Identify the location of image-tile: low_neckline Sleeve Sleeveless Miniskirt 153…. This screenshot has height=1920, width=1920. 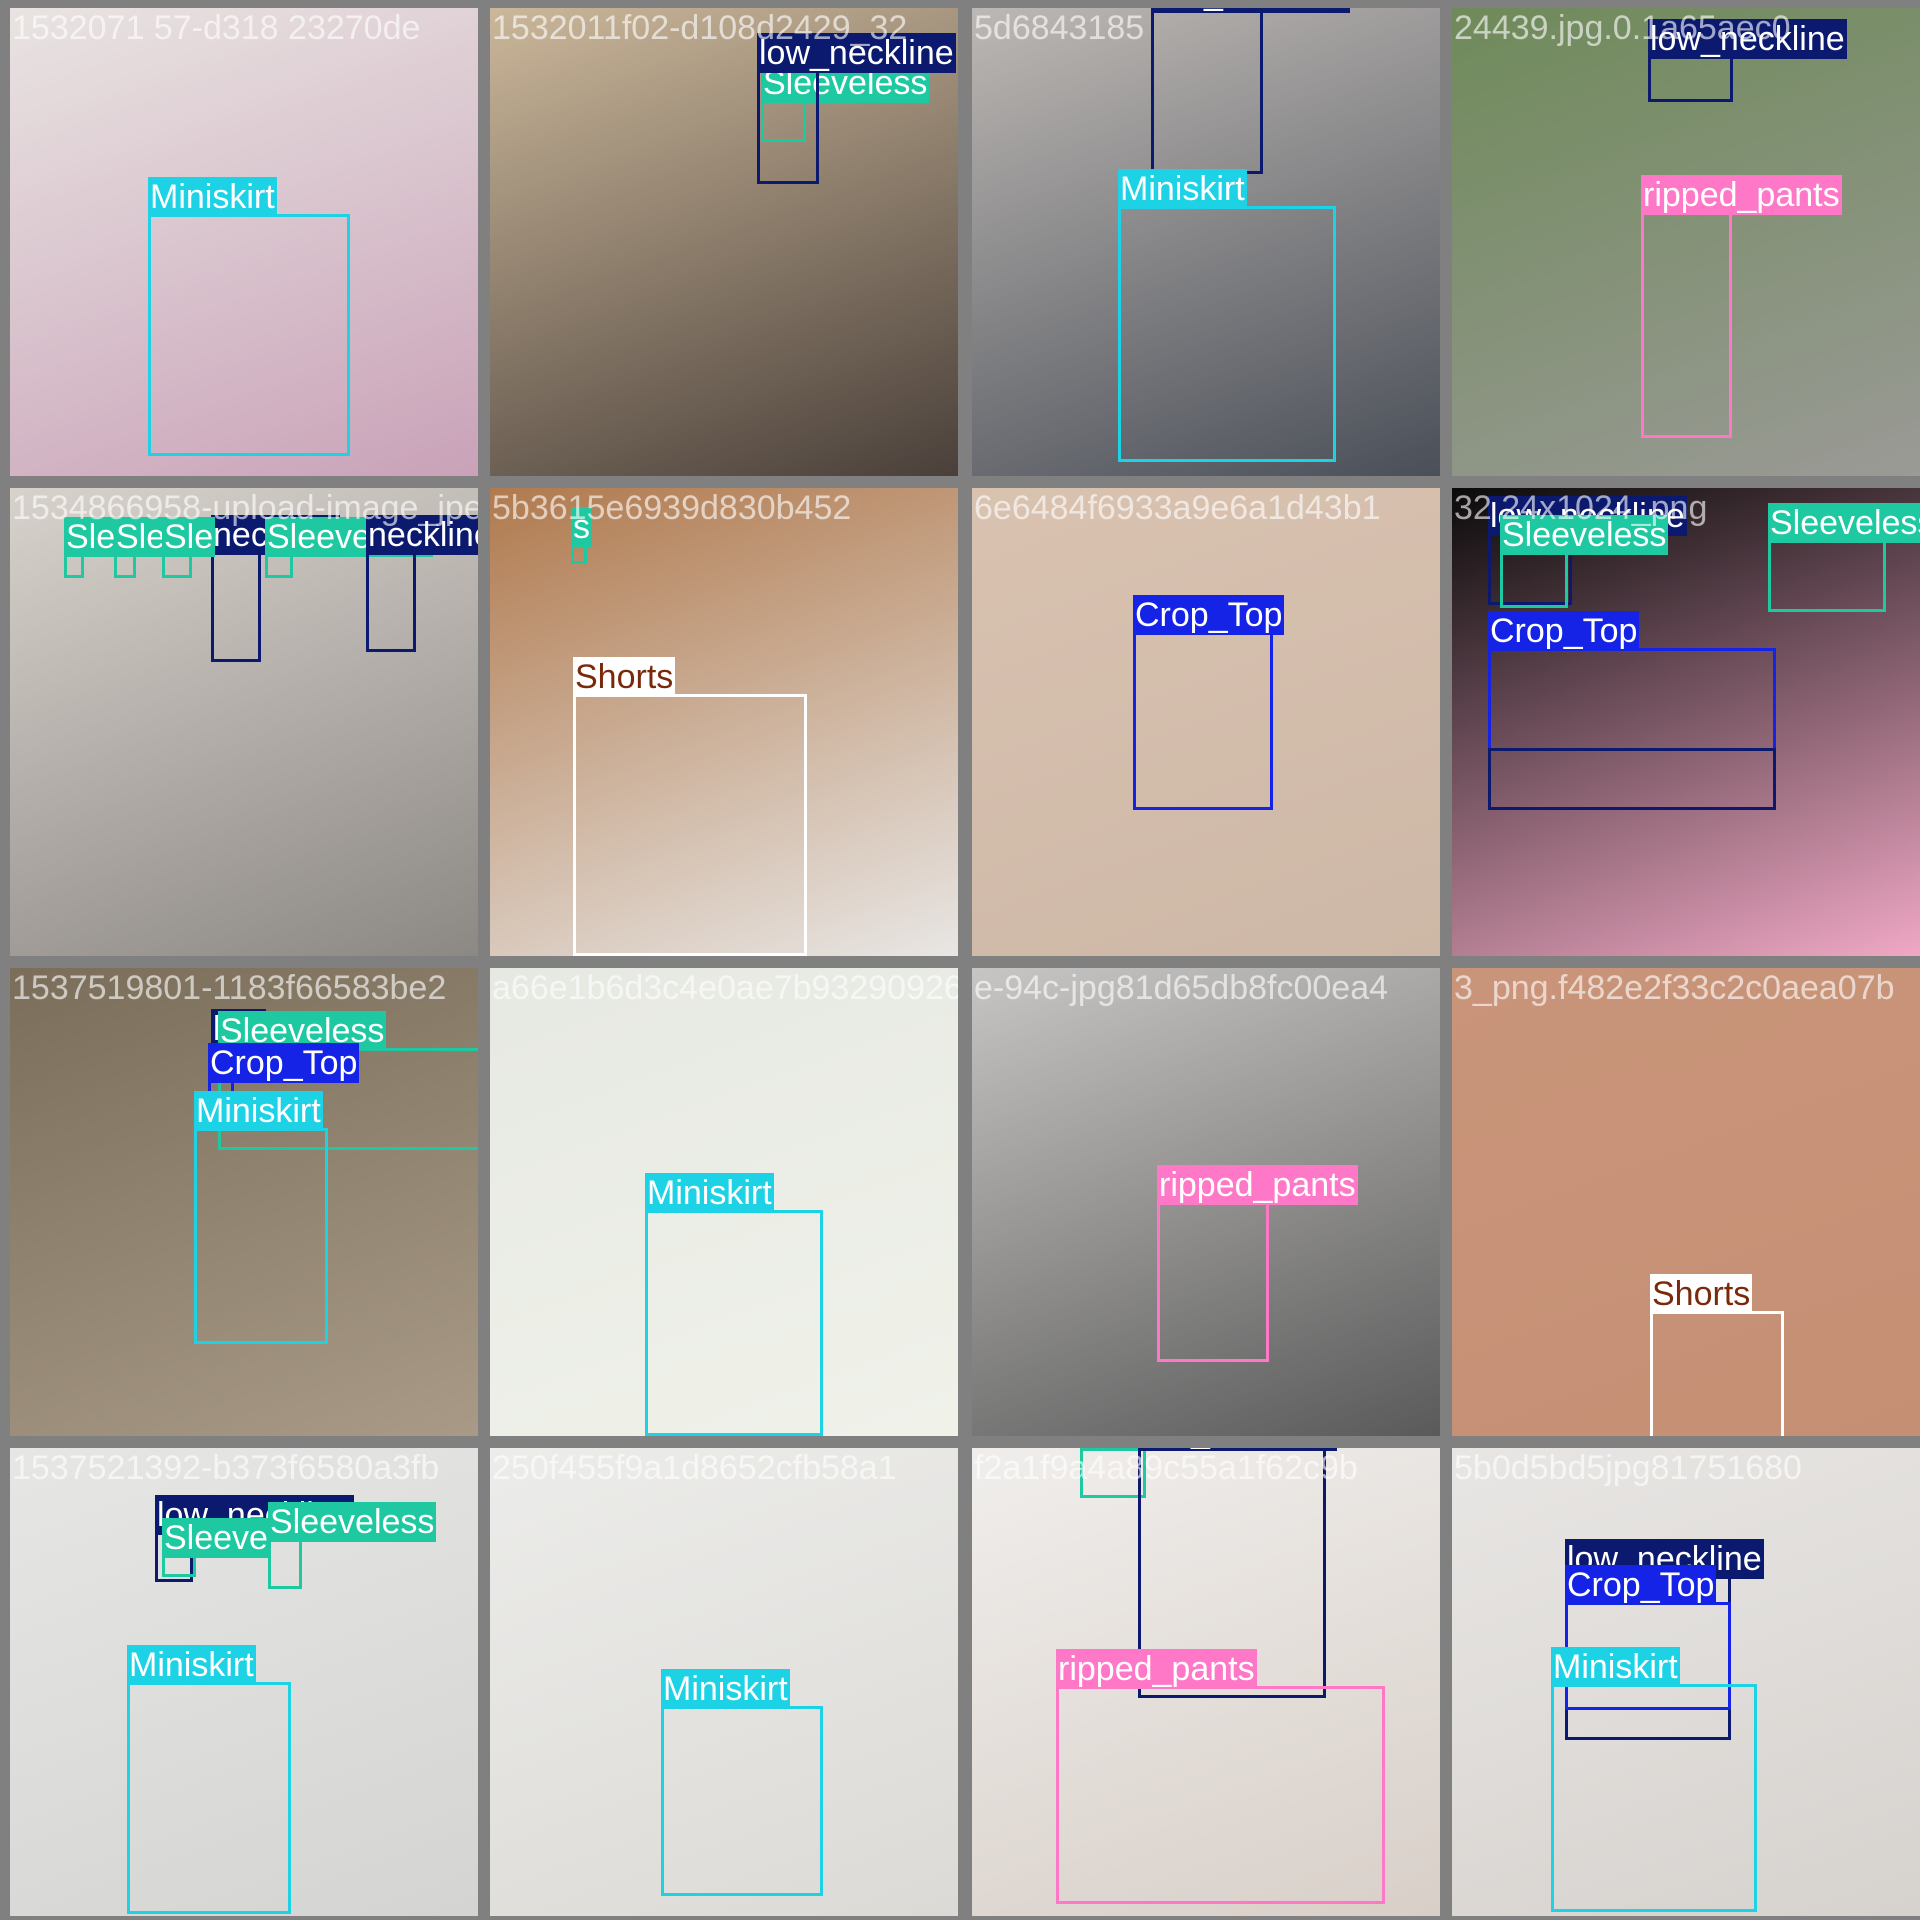
(244, 1682).